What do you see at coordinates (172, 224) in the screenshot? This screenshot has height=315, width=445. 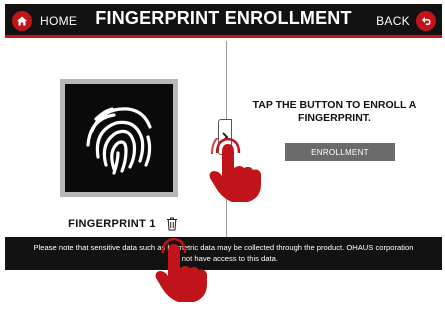 I see `trash-icon` at bounding box center [172, 224].